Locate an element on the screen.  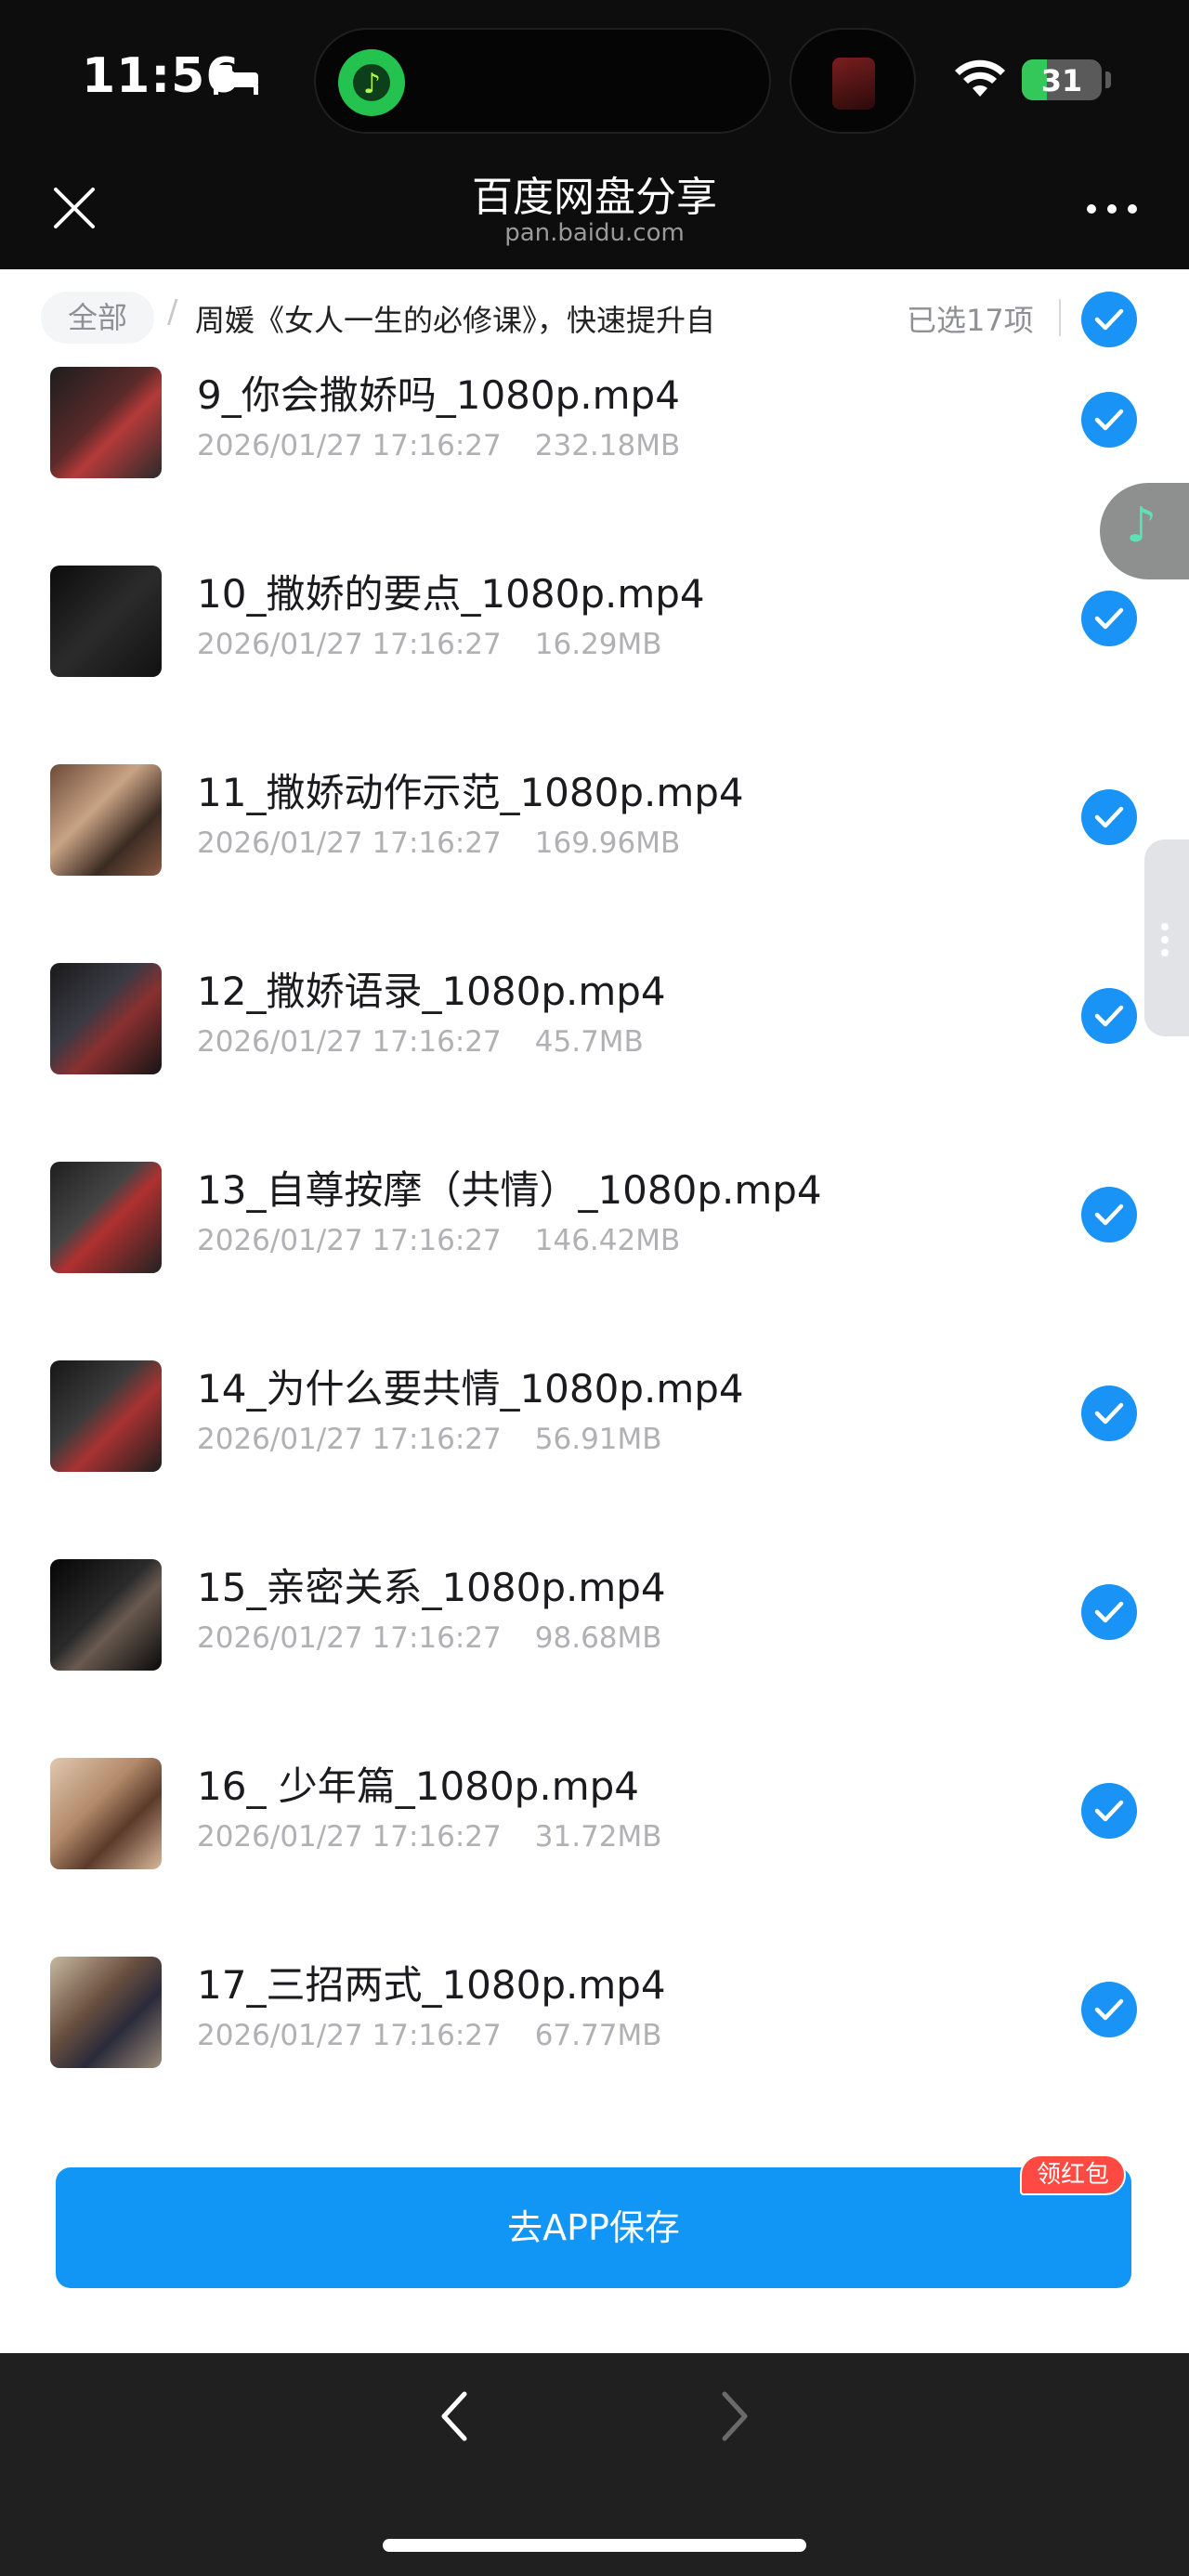
file-name: 15_亲密关系_1080p.mp4 is located at coordinates (432, 1587).